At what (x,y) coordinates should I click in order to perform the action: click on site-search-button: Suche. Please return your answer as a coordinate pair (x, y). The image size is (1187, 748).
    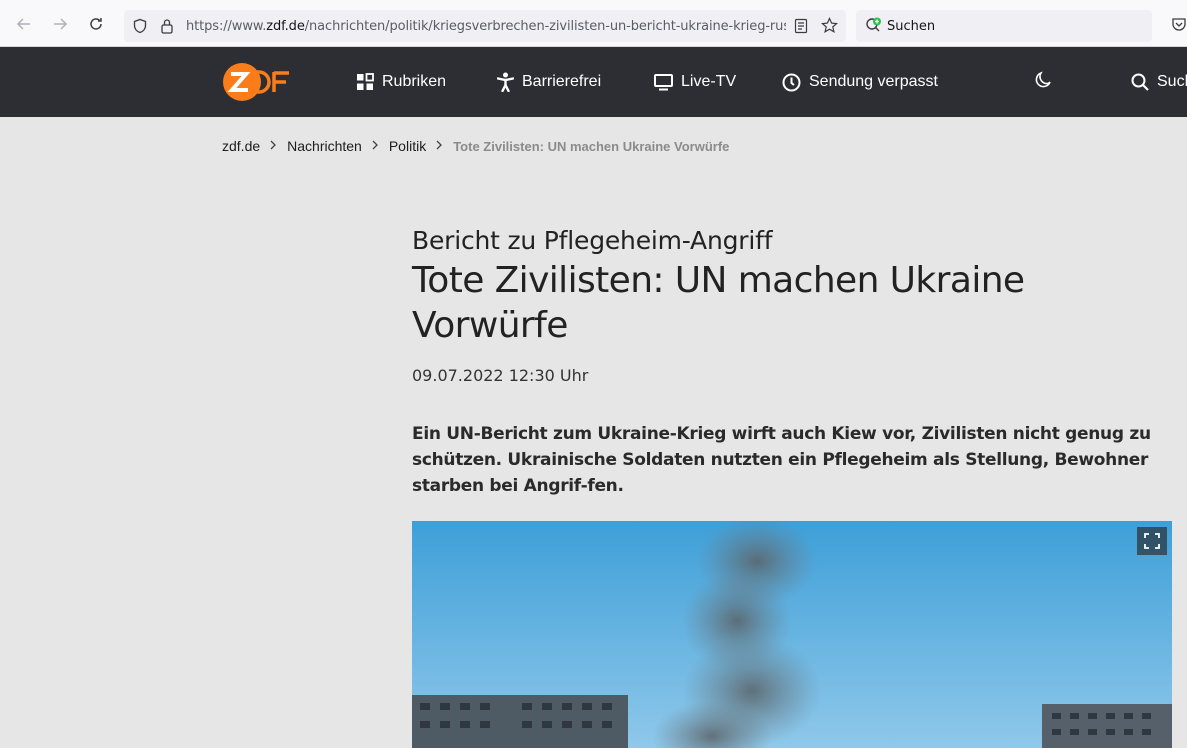
    Looking at the image, I should click on (1159, 82).